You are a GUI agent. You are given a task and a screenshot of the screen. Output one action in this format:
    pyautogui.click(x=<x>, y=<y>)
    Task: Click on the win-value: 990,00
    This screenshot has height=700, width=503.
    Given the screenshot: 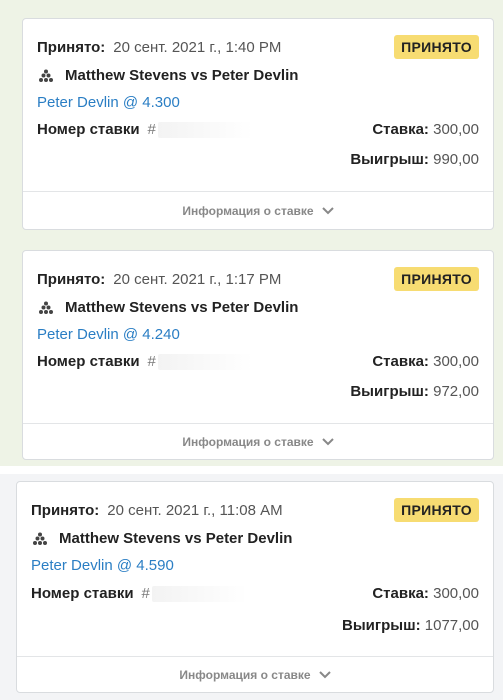 What is the action you would take?
    pyautogui.click(x=456, y=159)
    